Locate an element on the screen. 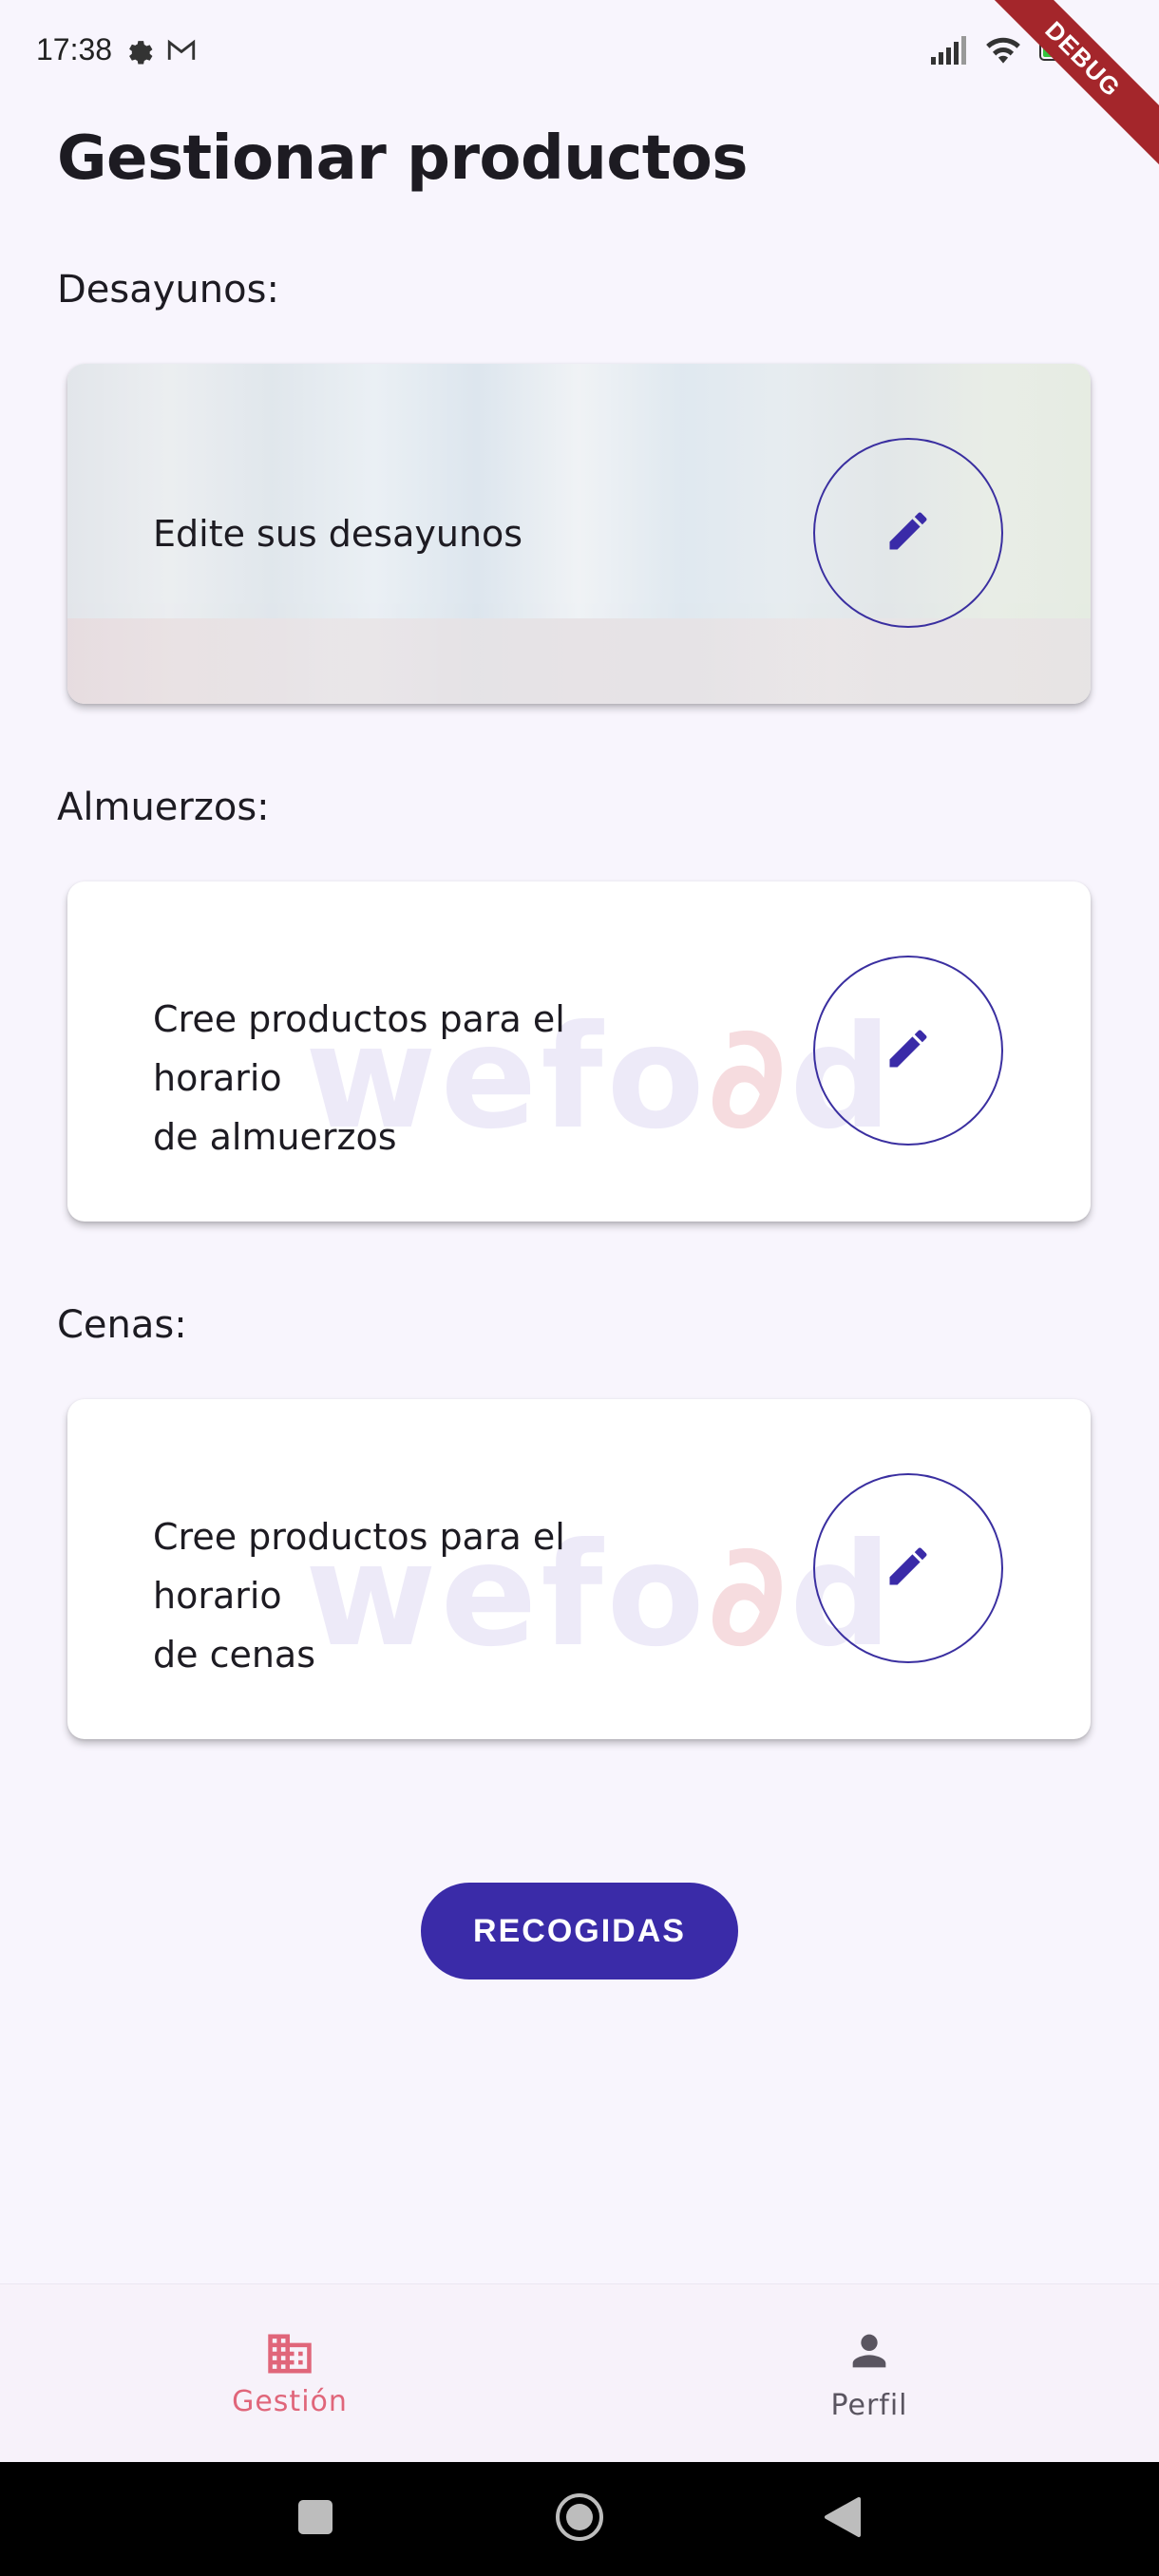 This screenshot has width=1159, height=2576. card-text: Cree productos para el horario de cenas is located at coordinates (359, 1596).